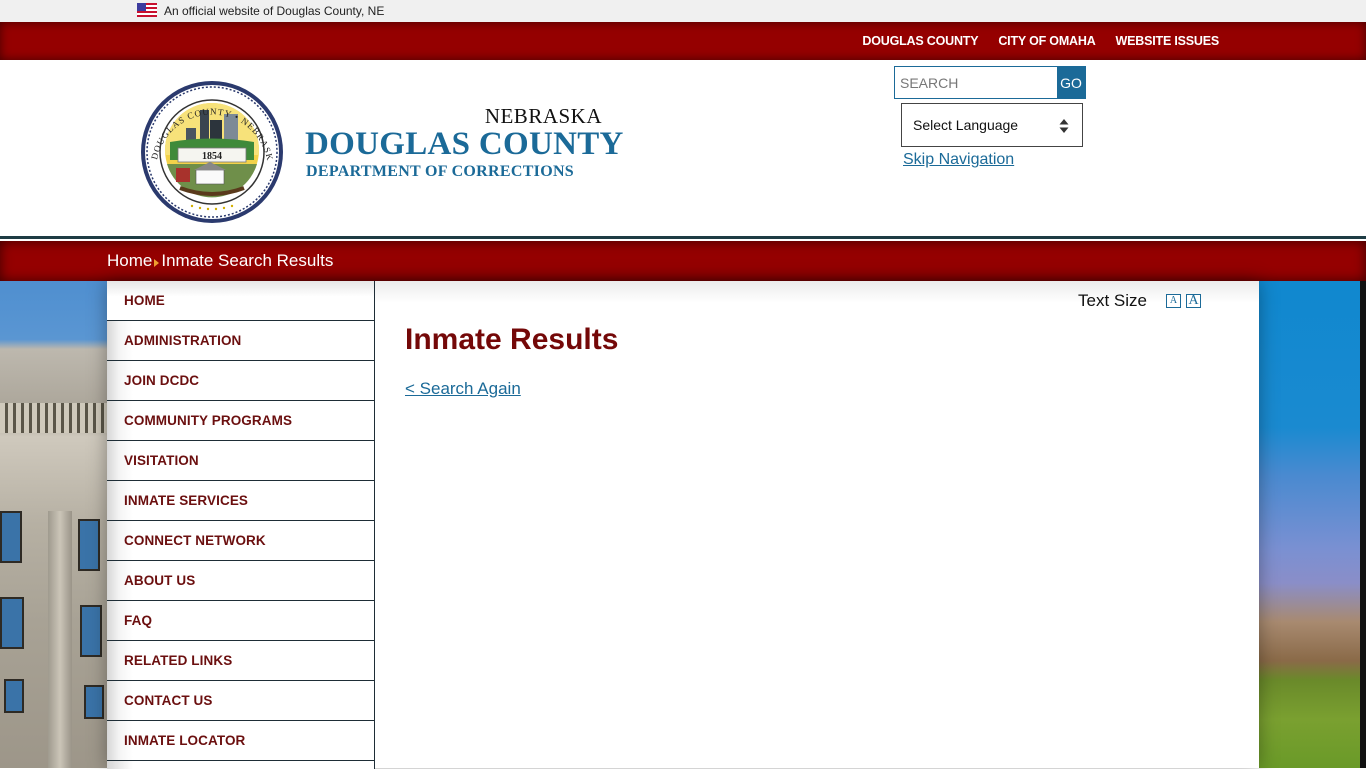  What do you see at coordinates (240, 461) in the screenshot?
I see `sidebar-item-visitation: VISITATION` at bounding box center [240, 461].